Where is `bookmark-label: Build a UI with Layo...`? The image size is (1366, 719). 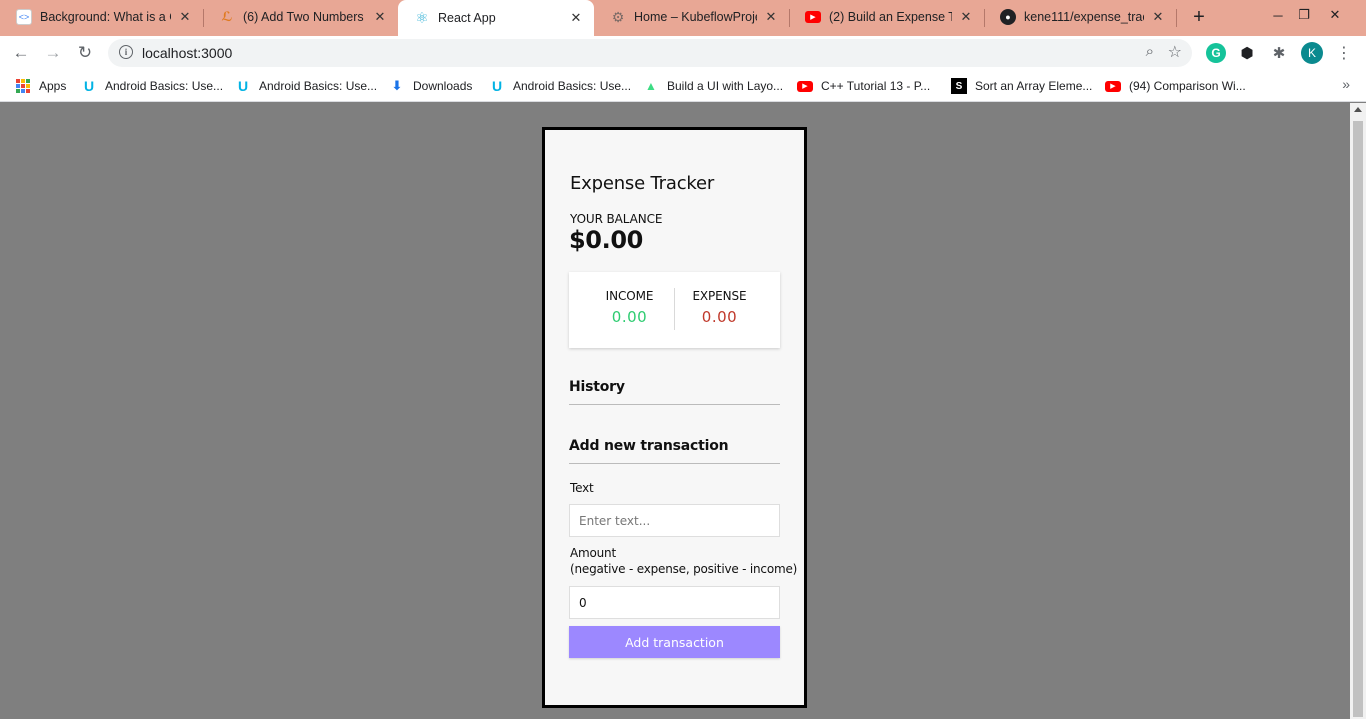
bookmark-label: Build a UI with Layo... is located at coordinates (725, 86).